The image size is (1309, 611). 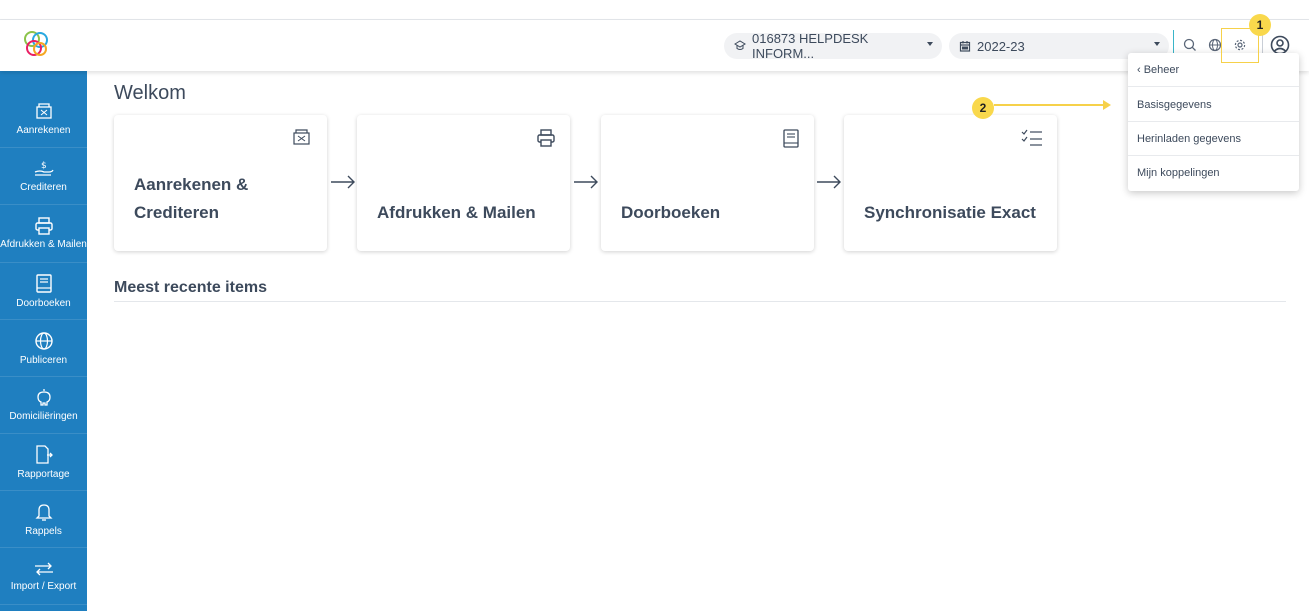 What do you see at coordinates (950, 212) in the screenshot?
I see `card-title: Synchronisatie Exact` at bounding box center [950, 212].